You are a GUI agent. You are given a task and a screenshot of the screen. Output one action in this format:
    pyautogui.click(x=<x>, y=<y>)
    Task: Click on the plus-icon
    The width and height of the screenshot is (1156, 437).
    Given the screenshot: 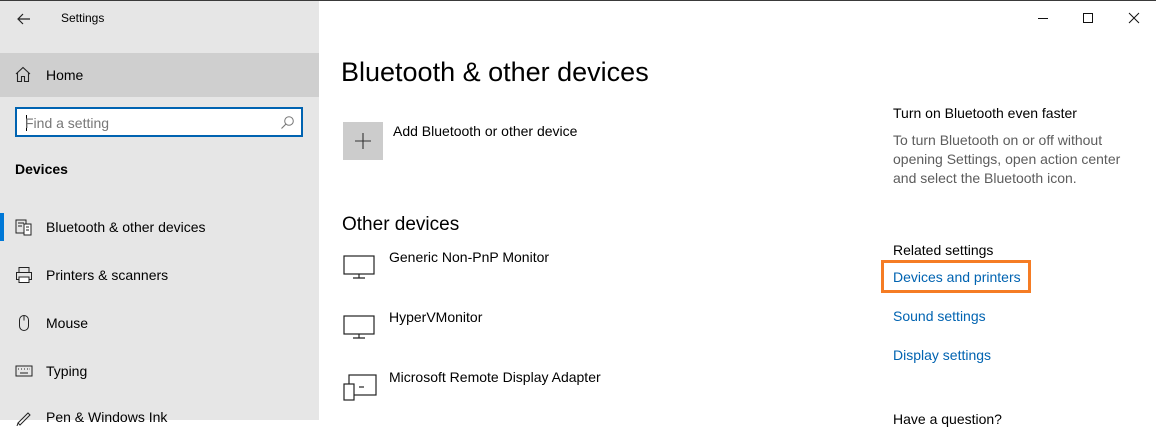 What is the action you would take?
    pyautogui.click(x=363, y=141)
    